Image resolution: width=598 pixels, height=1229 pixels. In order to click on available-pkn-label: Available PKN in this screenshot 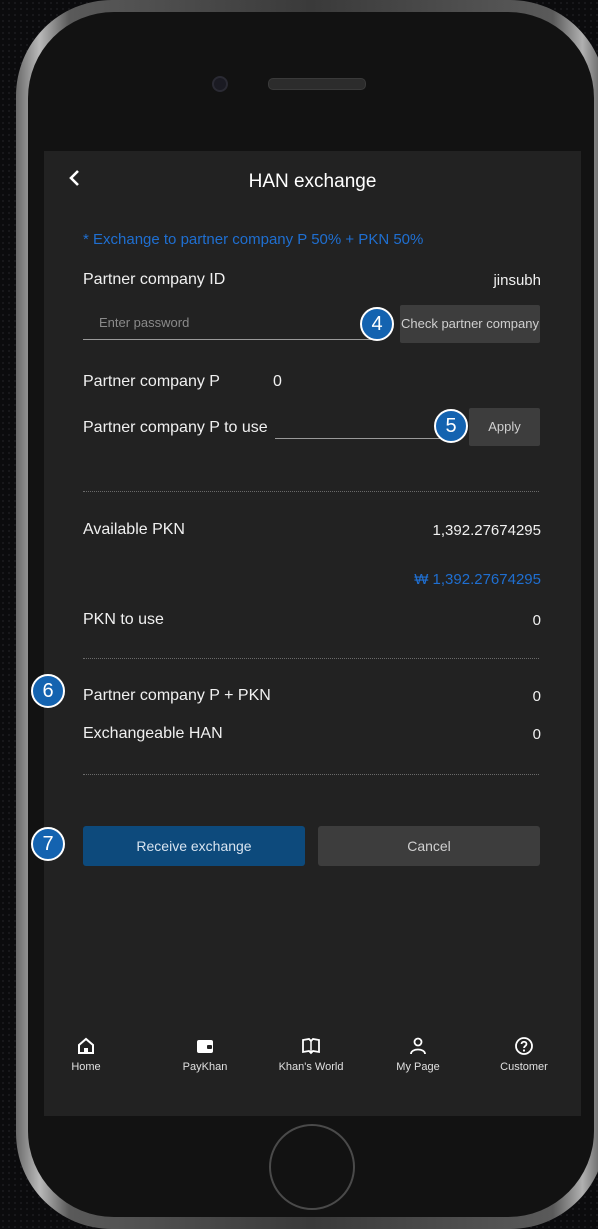, I will do `click(134, 529)`.